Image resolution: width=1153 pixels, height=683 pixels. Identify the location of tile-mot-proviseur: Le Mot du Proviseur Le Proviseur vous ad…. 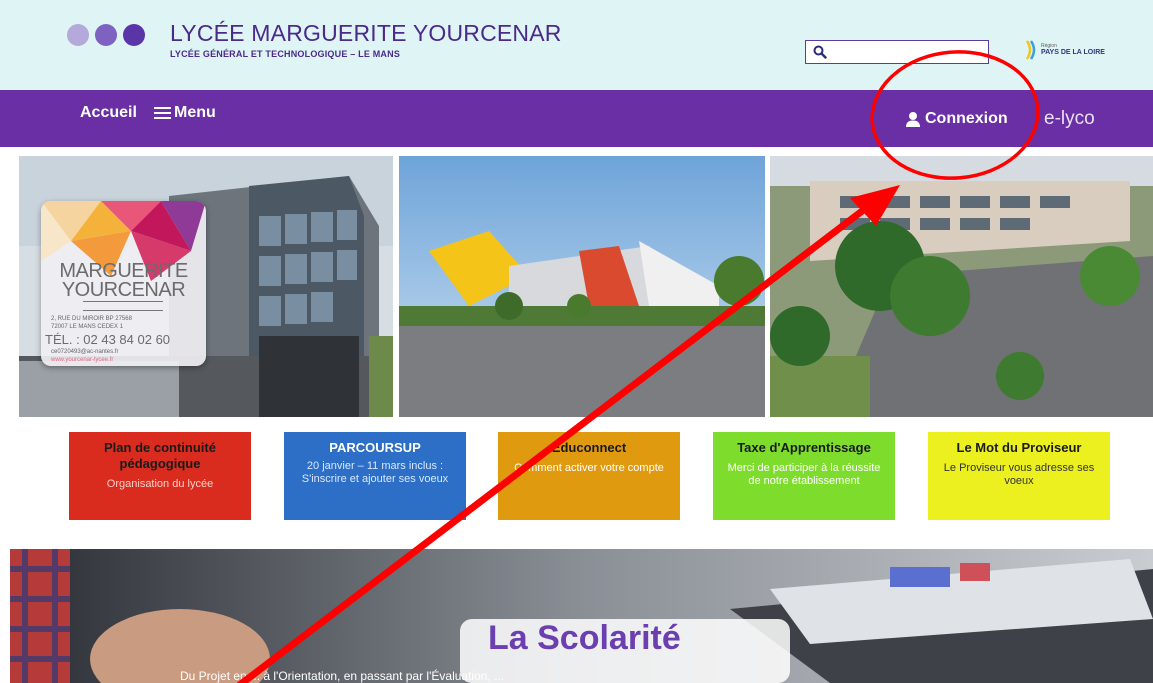
(1019, 476).